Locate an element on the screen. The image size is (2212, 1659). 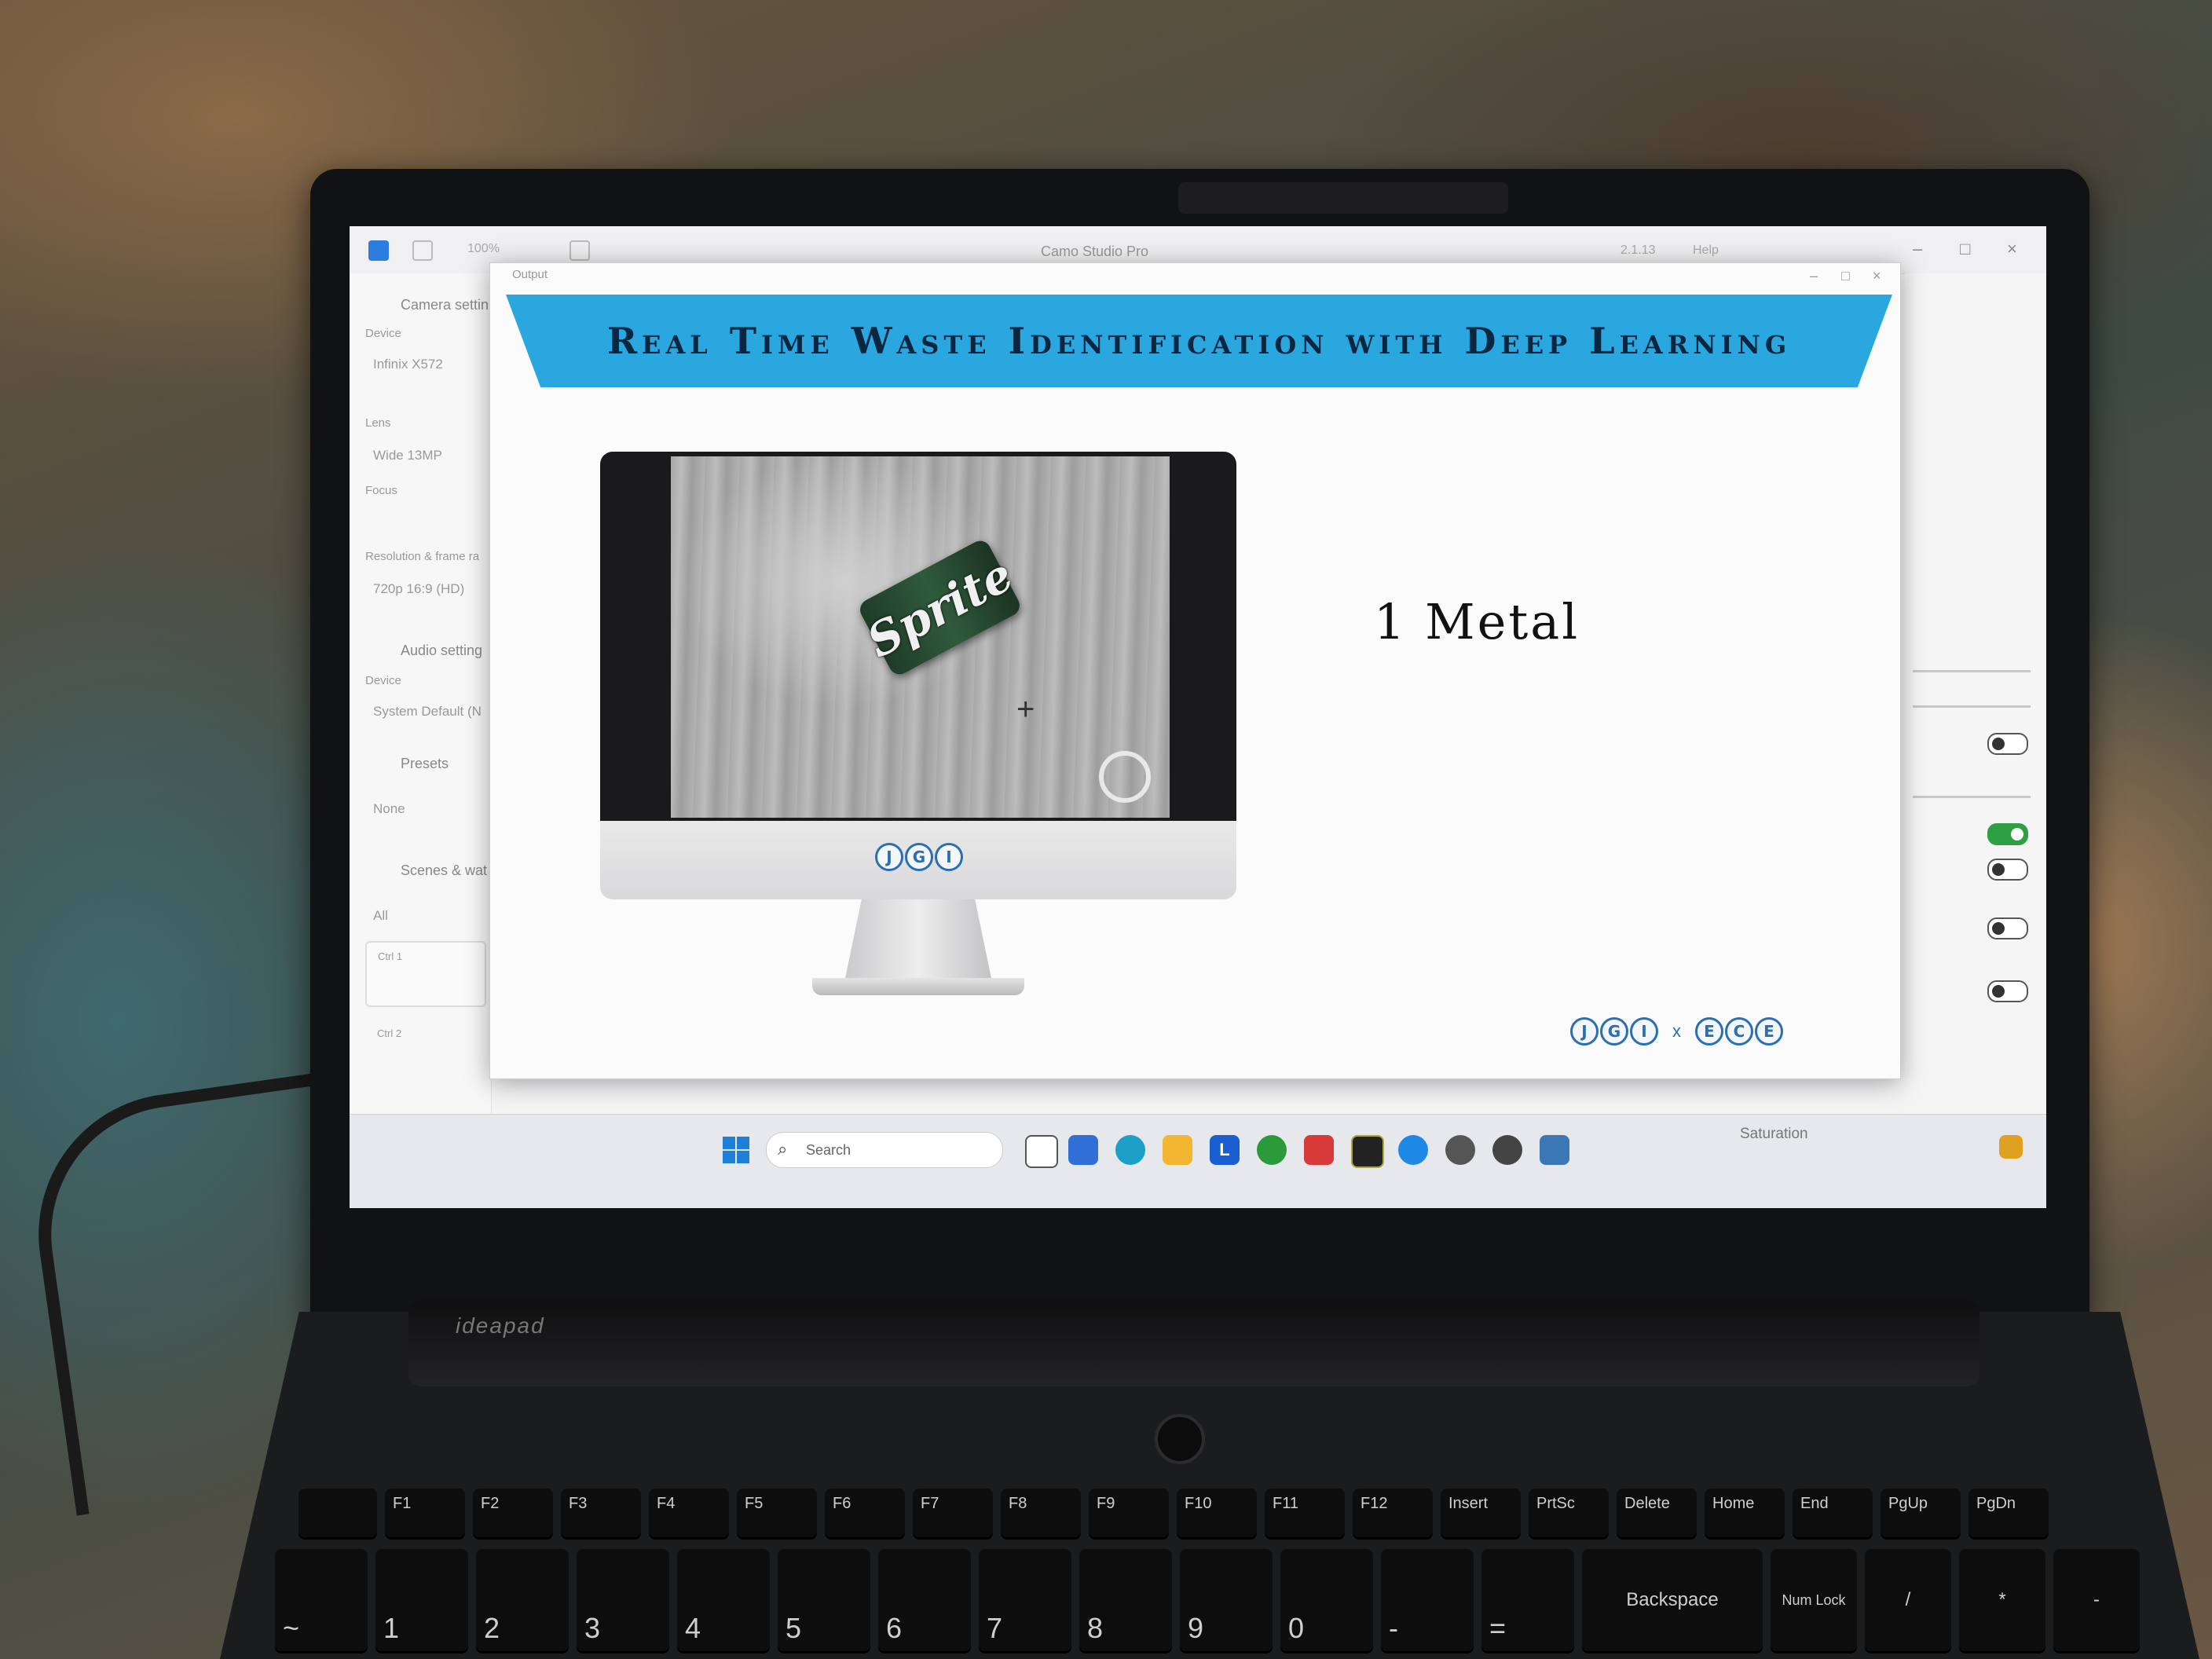
scenes-header: Scenes & wat is located at coordinates (444, 871).